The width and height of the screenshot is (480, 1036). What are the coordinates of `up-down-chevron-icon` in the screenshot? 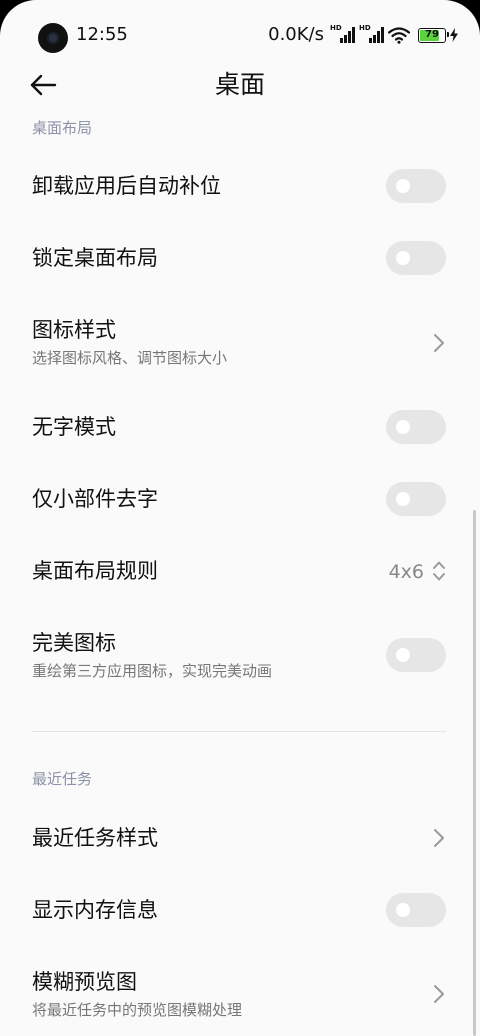 It's located at (439, 571).